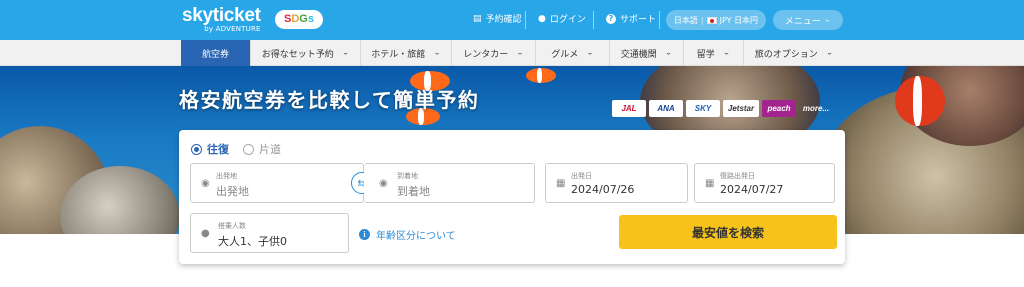  I want to click on skyticket-logo: skyticket by ADVENTURE, so click(221, 19).